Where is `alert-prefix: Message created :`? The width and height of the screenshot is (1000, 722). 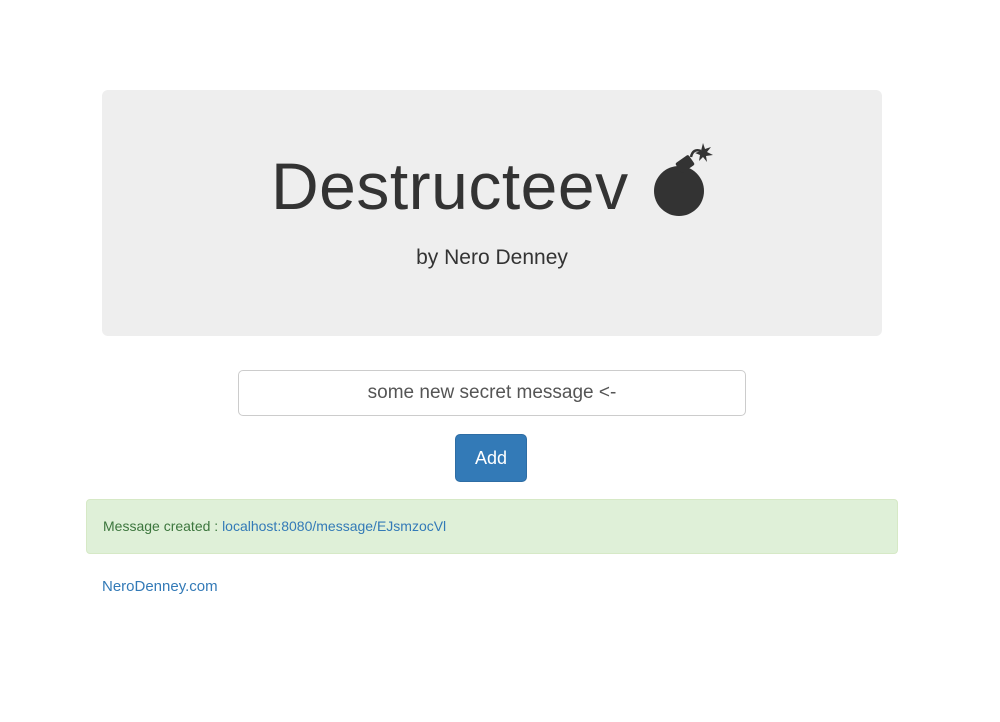 alert-prefix: Message created : is located at coordinates (161, 526).